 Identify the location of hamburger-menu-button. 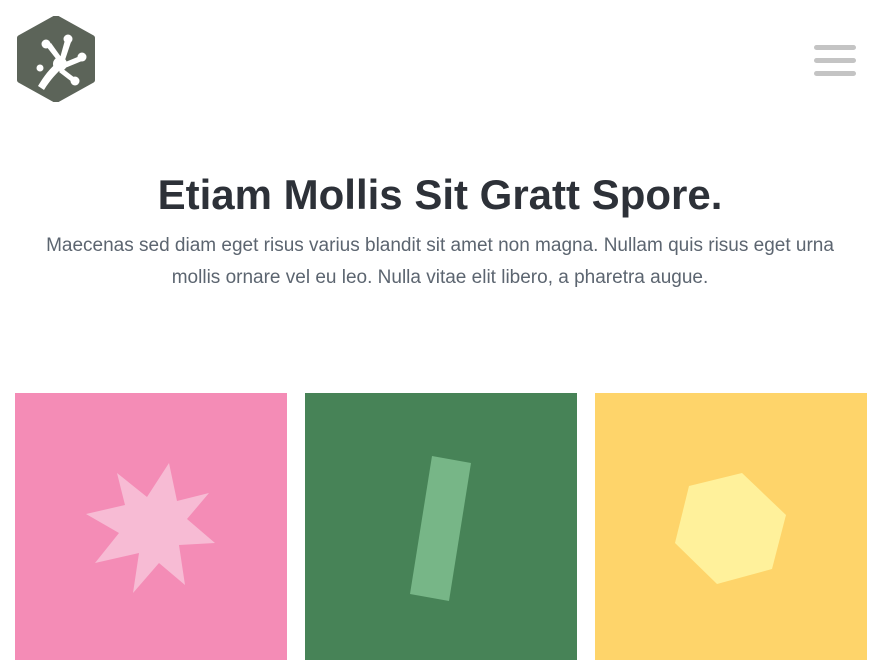
(835, 60).